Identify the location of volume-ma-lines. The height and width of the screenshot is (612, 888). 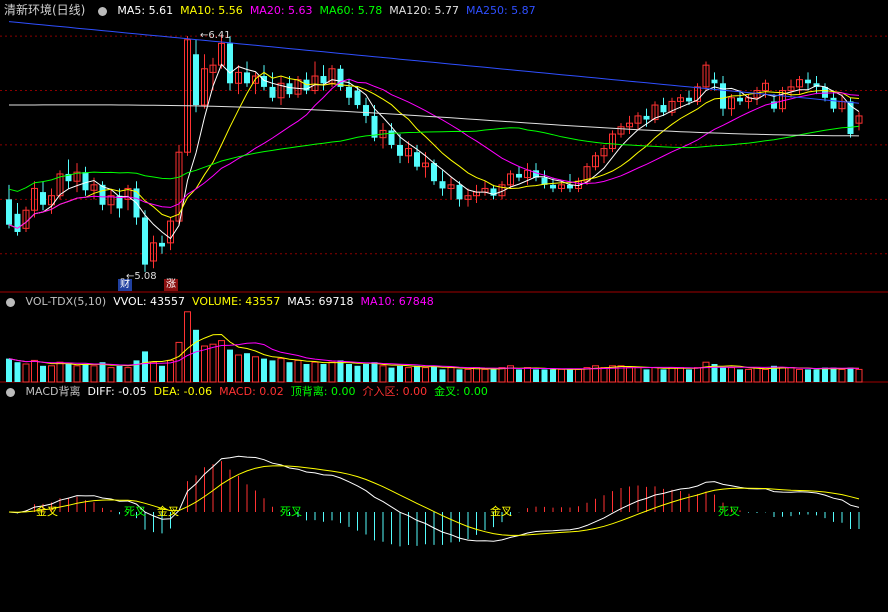
(434, 351).